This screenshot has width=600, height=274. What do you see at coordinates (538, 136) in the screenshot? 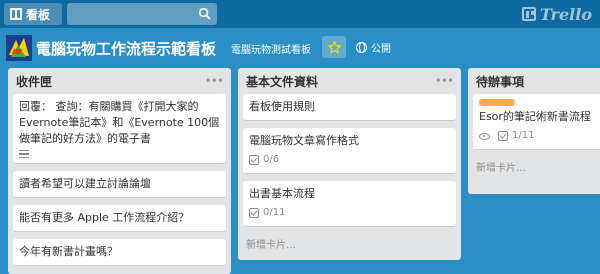
I see `card-badges: 1/11` at bounding box center [538, 136].